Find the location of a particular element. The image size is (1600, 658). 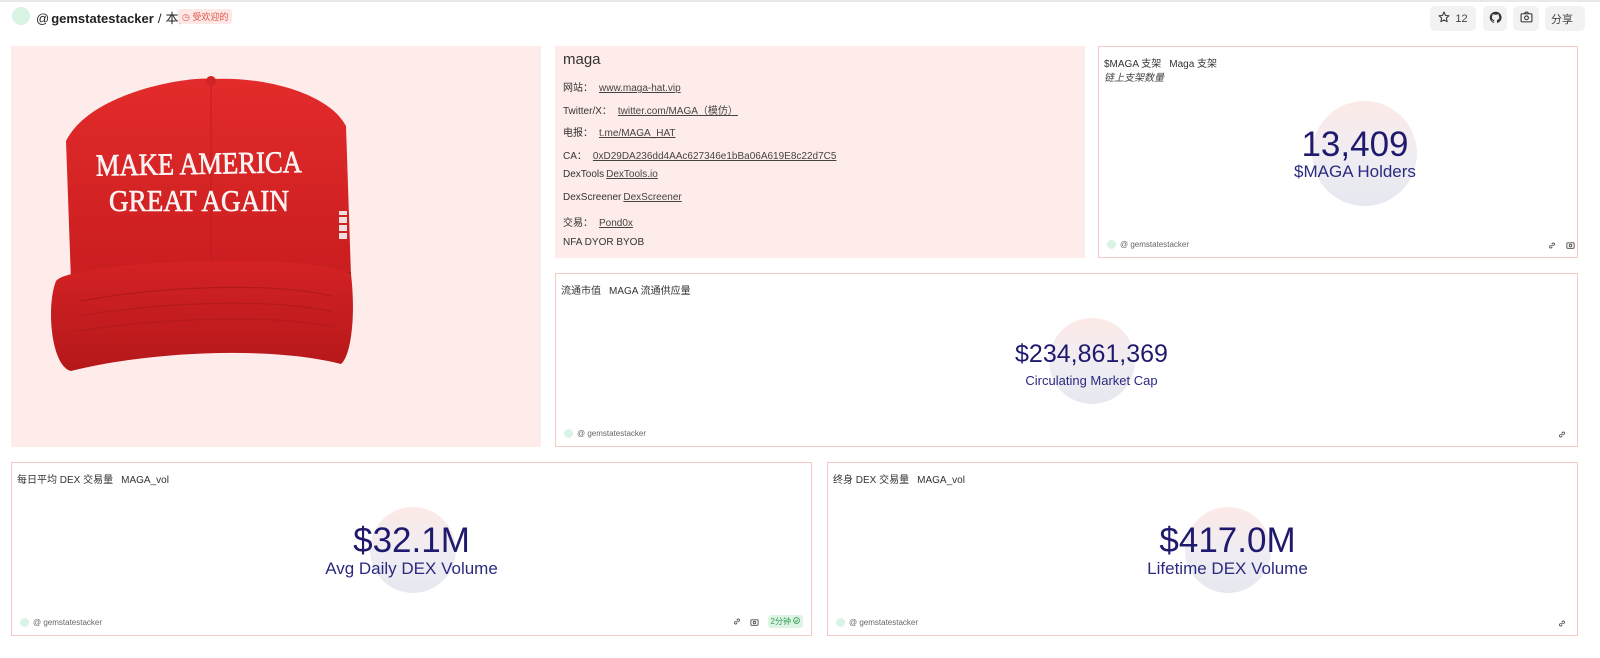

query-title: 终身 DEX 交易量 is located at coordinates (871, 480).